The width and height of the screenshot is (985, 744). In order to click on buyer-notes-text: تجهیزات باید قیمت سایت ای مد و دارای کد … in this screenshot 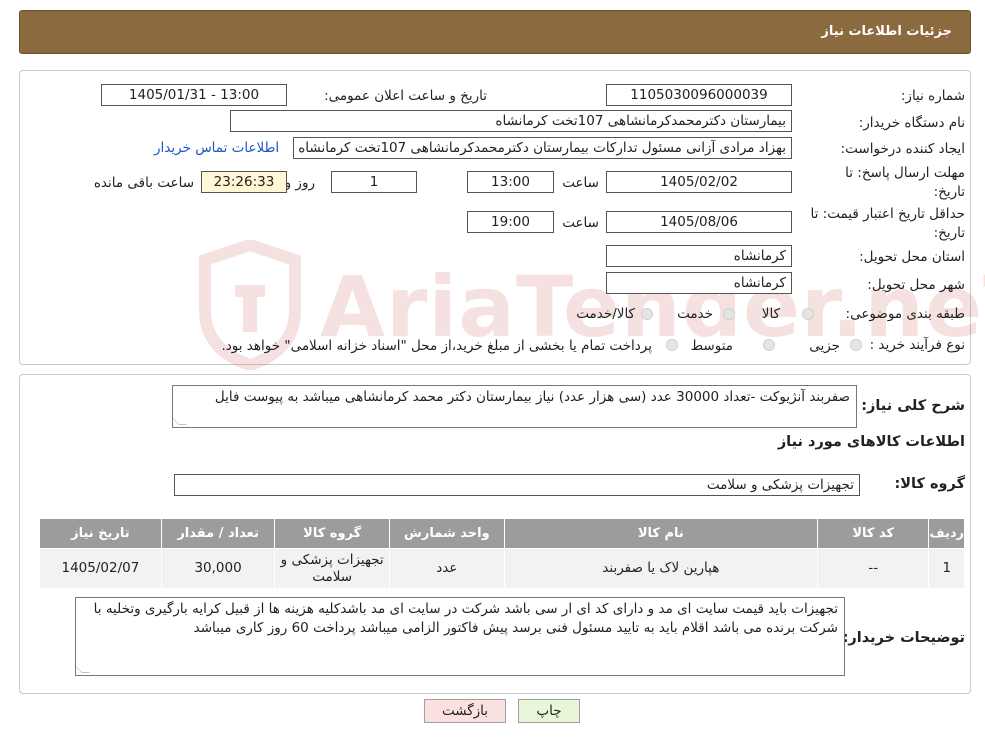, I will do `click(465, 618)`.